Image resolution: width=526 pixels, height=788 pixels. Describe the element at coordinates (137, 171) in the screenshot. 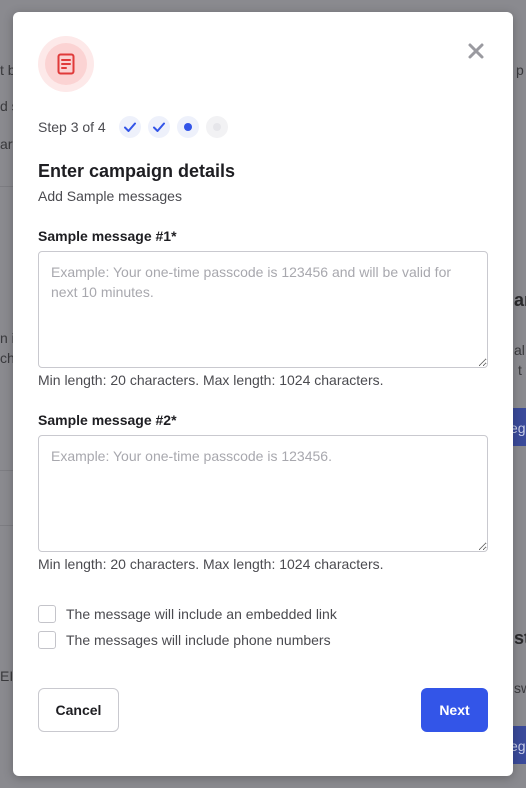

I see `modal-title: Enter campaign details` at that location.